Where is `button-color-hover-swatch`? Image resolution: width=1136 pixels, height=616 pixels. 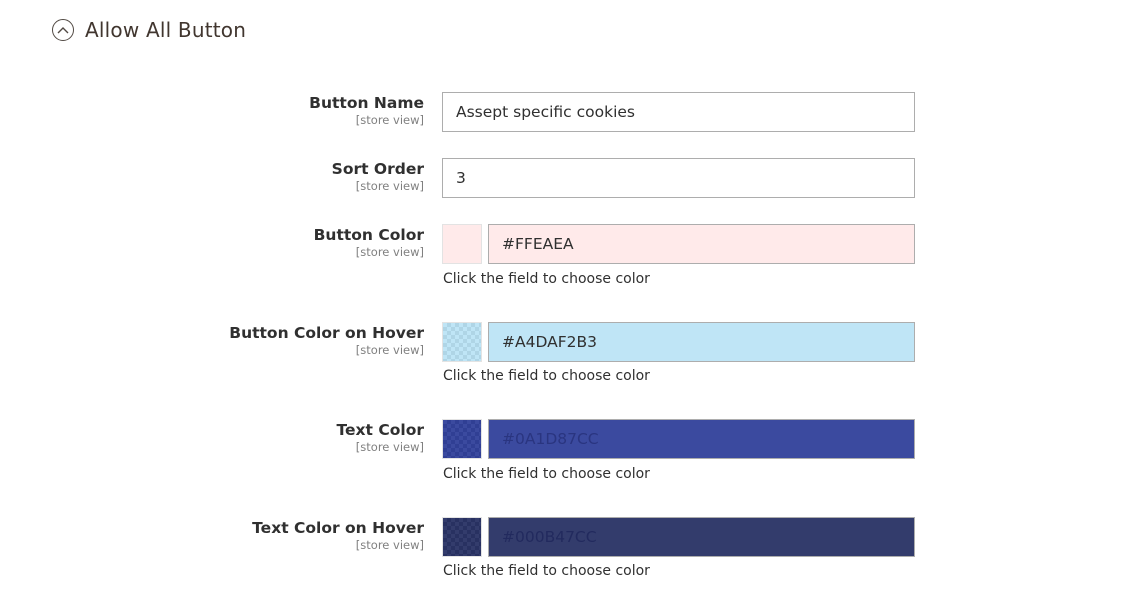 button-color-hover-swatch is located at coordinates (462, 342).